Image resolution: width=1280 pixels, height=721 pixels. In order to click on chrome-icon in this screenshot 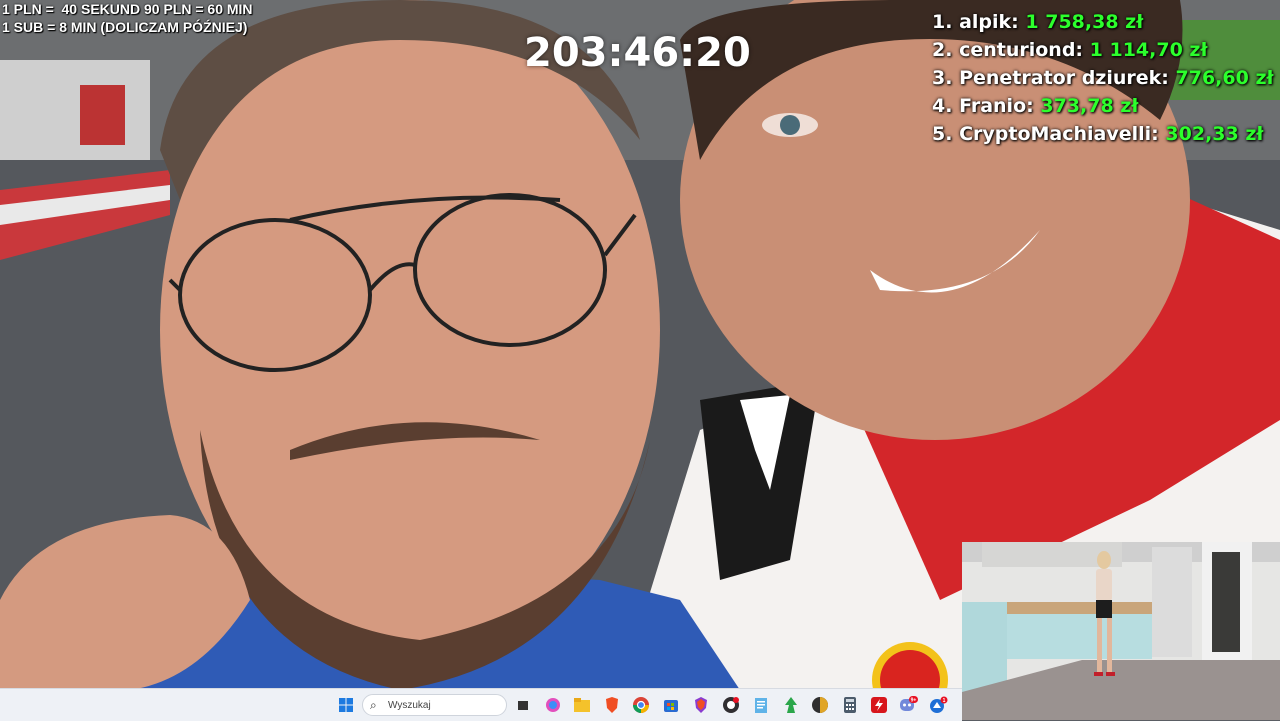, I will do `click(641, 705)`.